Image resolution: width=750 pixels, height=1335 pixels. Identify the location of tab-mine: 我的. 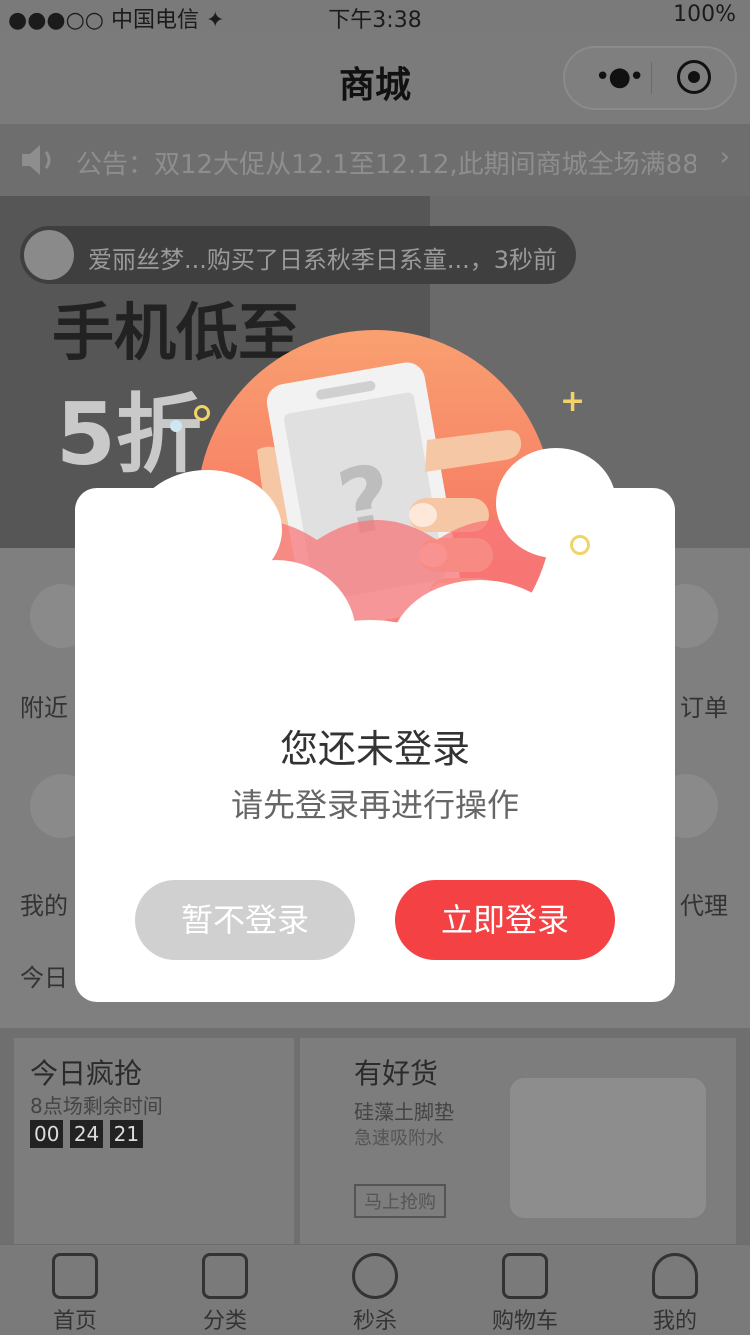
(675, 1294).